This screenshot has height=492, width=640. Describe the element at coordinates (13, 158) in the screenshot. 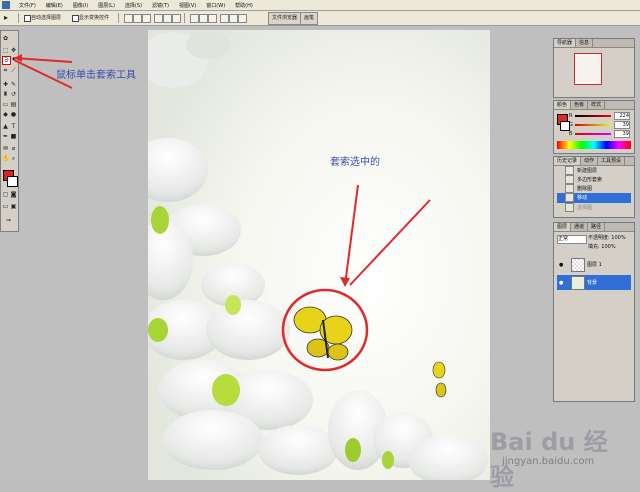

I see `zoom-tool-icon: ⌕` at that location.